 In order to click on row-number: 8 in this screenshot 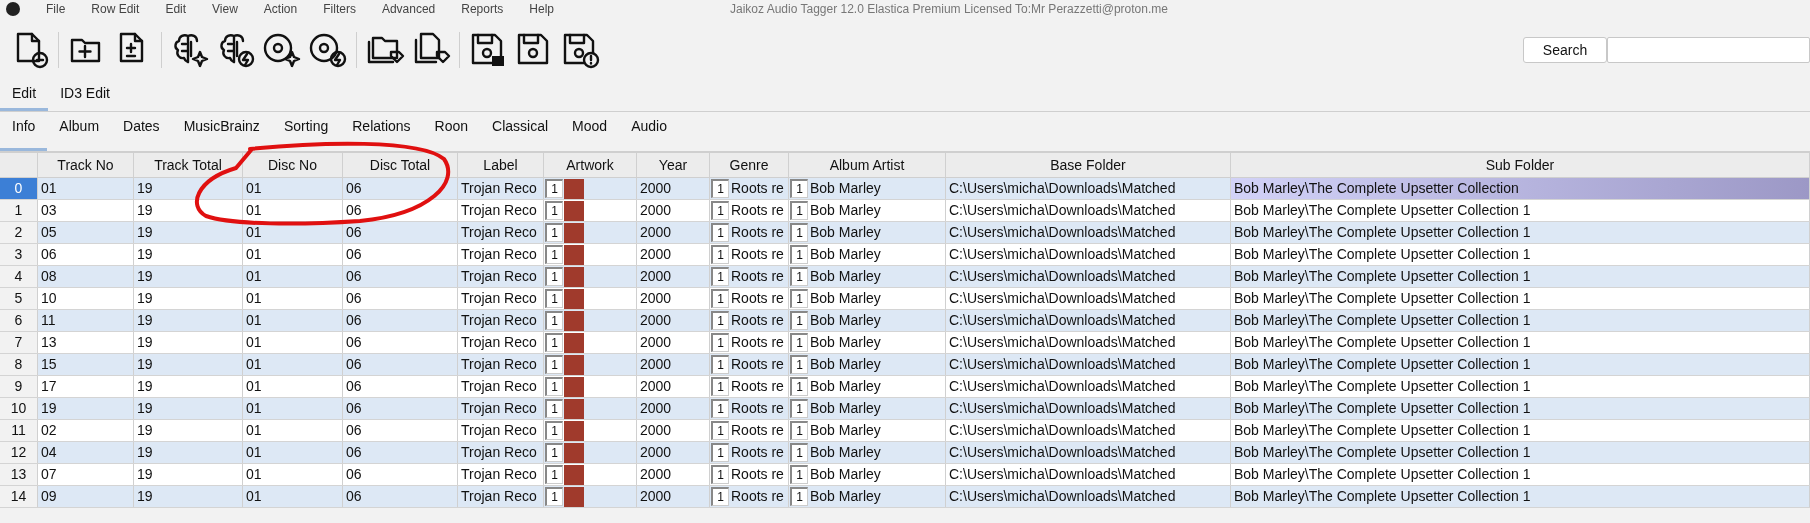, I will do `click(19, 364)`.